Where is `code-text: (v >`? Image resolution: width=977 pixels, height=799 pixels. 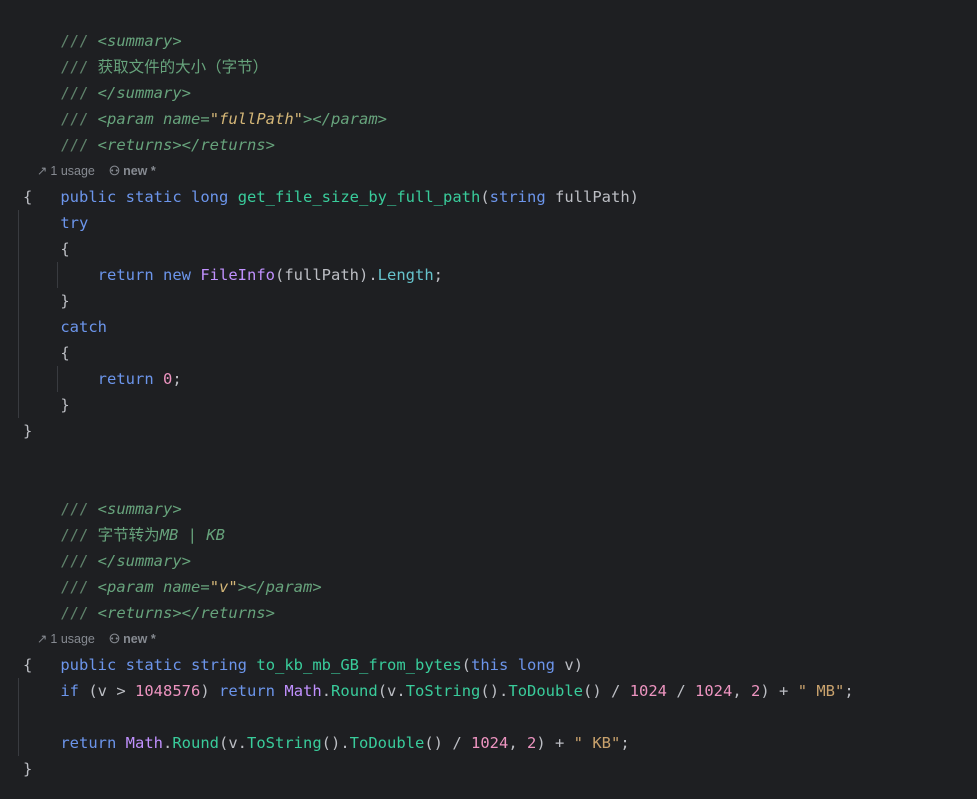
code-text: (v > is located at coordinates (112, 691).